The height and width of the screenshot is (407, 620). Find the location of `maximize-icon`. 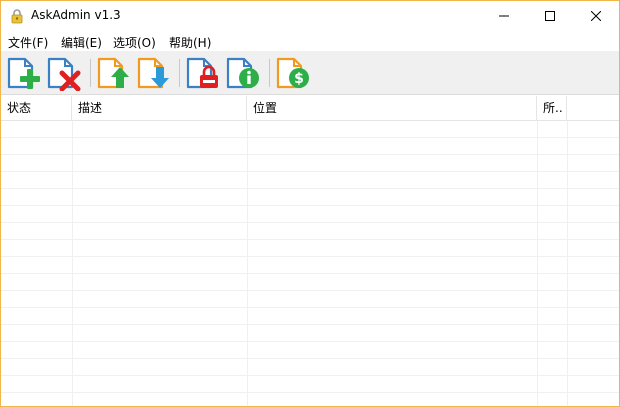

maximize-icon is located at coordinates (550, 16).